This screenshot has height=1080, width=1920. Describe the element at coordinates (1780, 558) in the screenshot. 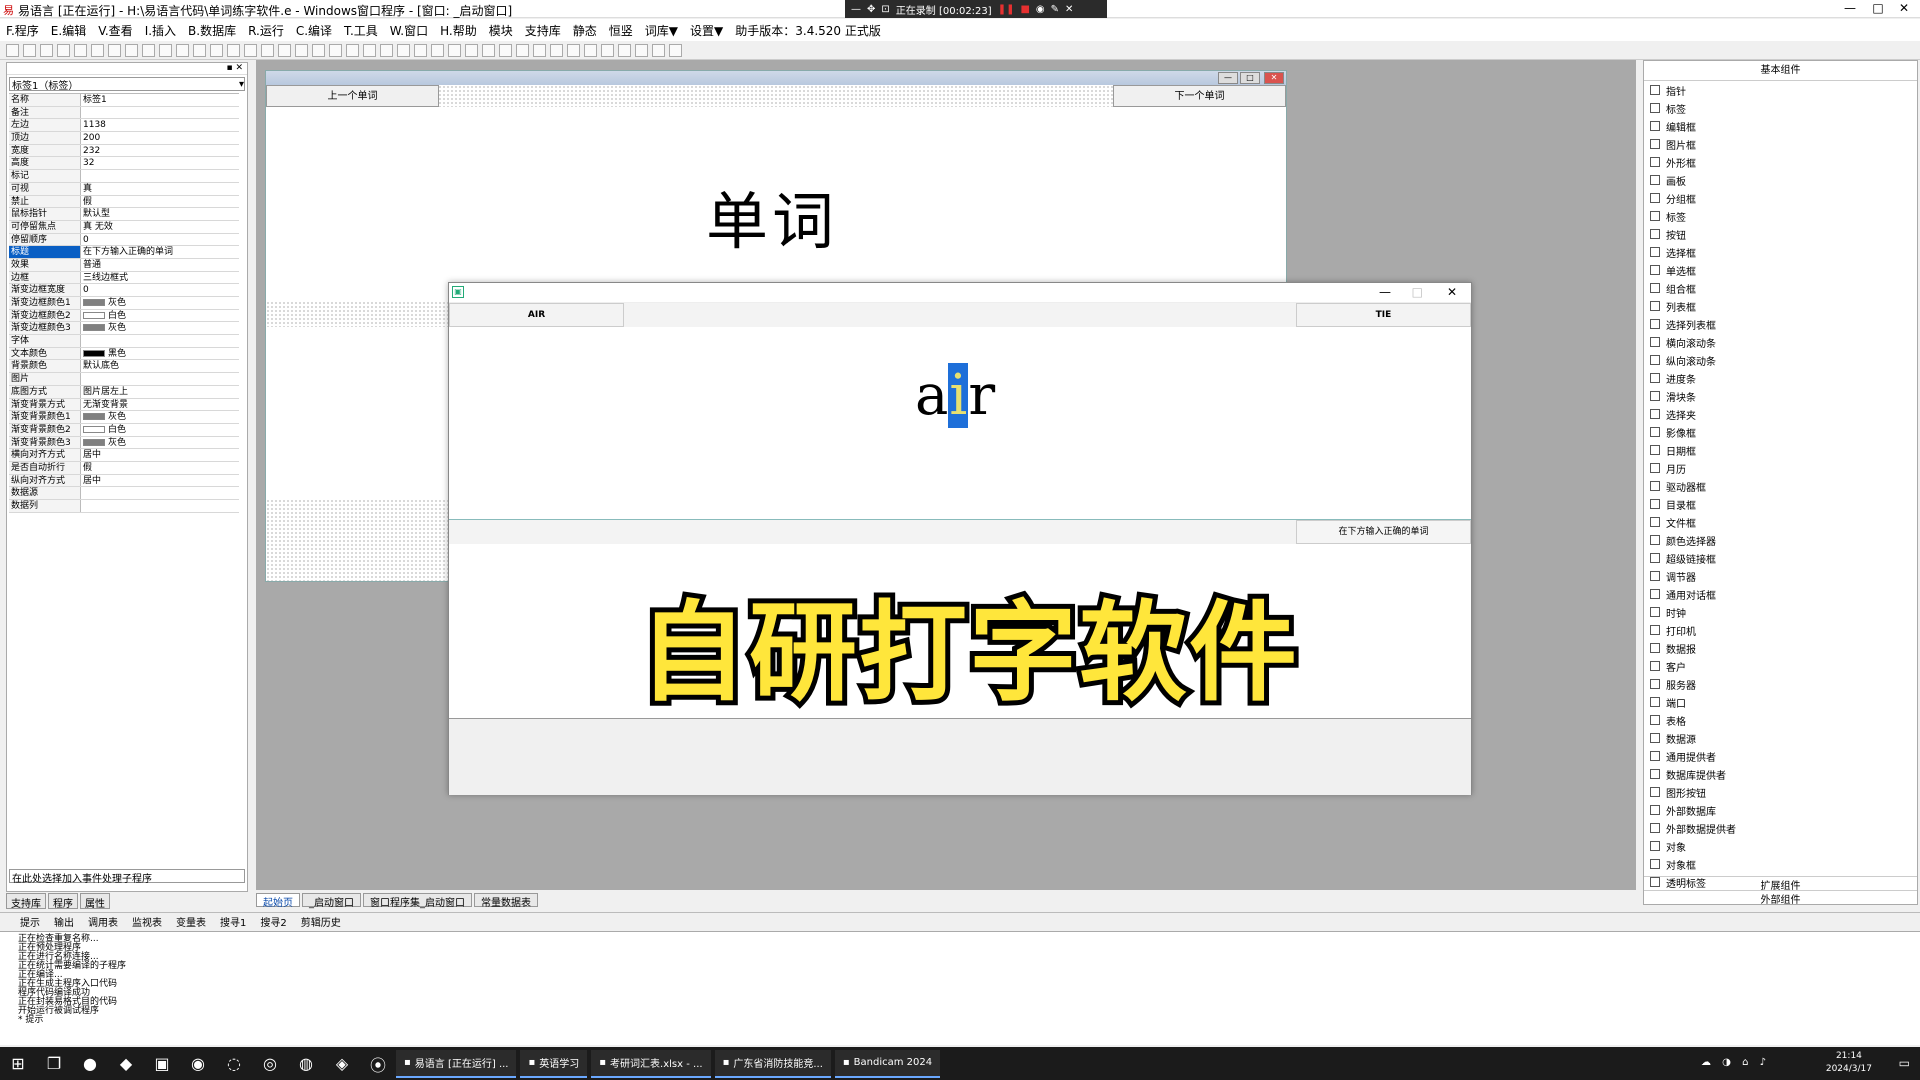

I see `component-item: 超级链接框` at that location.